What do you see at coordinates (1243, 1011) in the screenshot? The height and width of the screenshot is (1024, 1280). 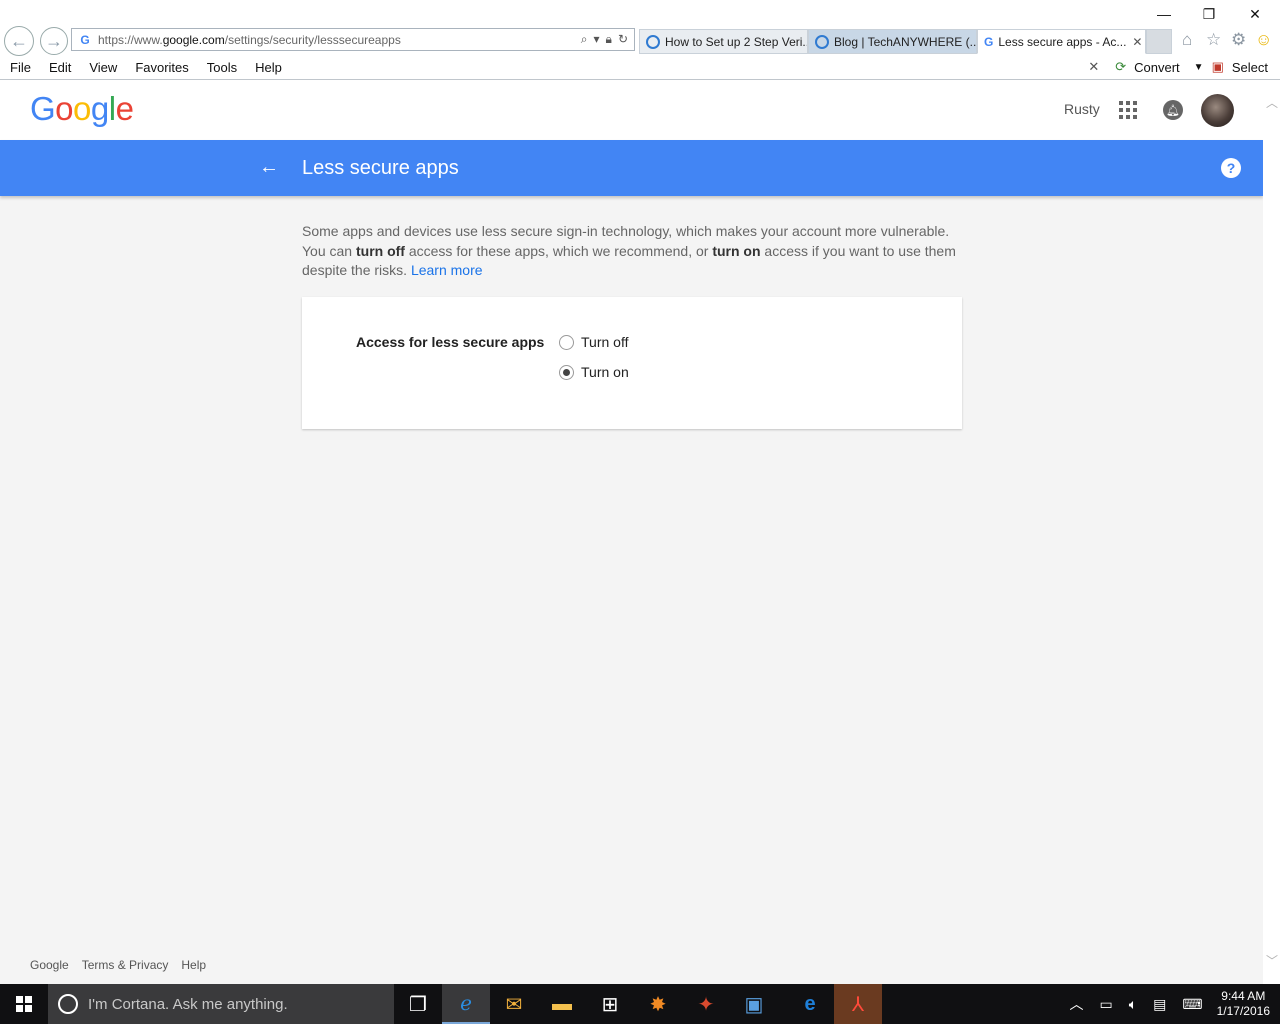 I see `clock-date: 1/17/2016` at bounding box center [1243, 1011].